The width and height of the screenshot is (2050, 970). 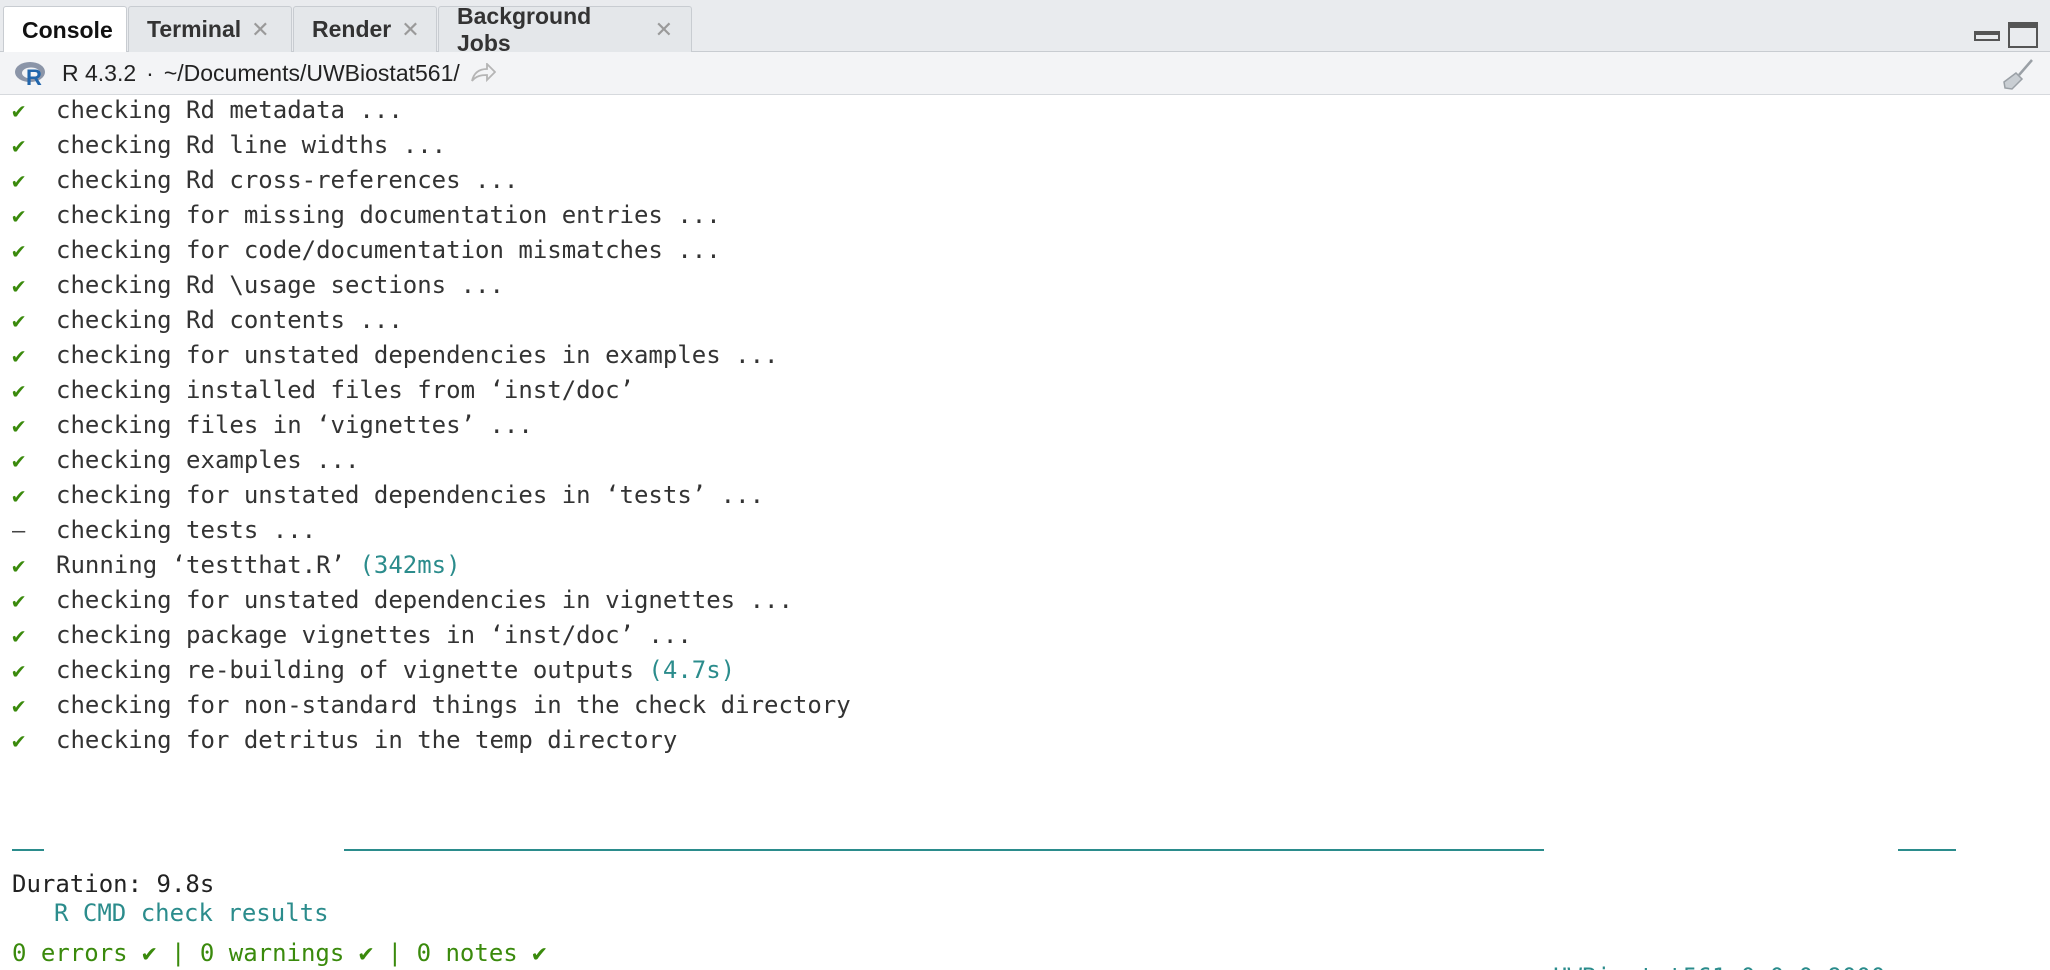 What do you see at coordinates (692, 670) in the screenshot?
I see `timing-label: (4.7s)` at bounding box center [692, 670].